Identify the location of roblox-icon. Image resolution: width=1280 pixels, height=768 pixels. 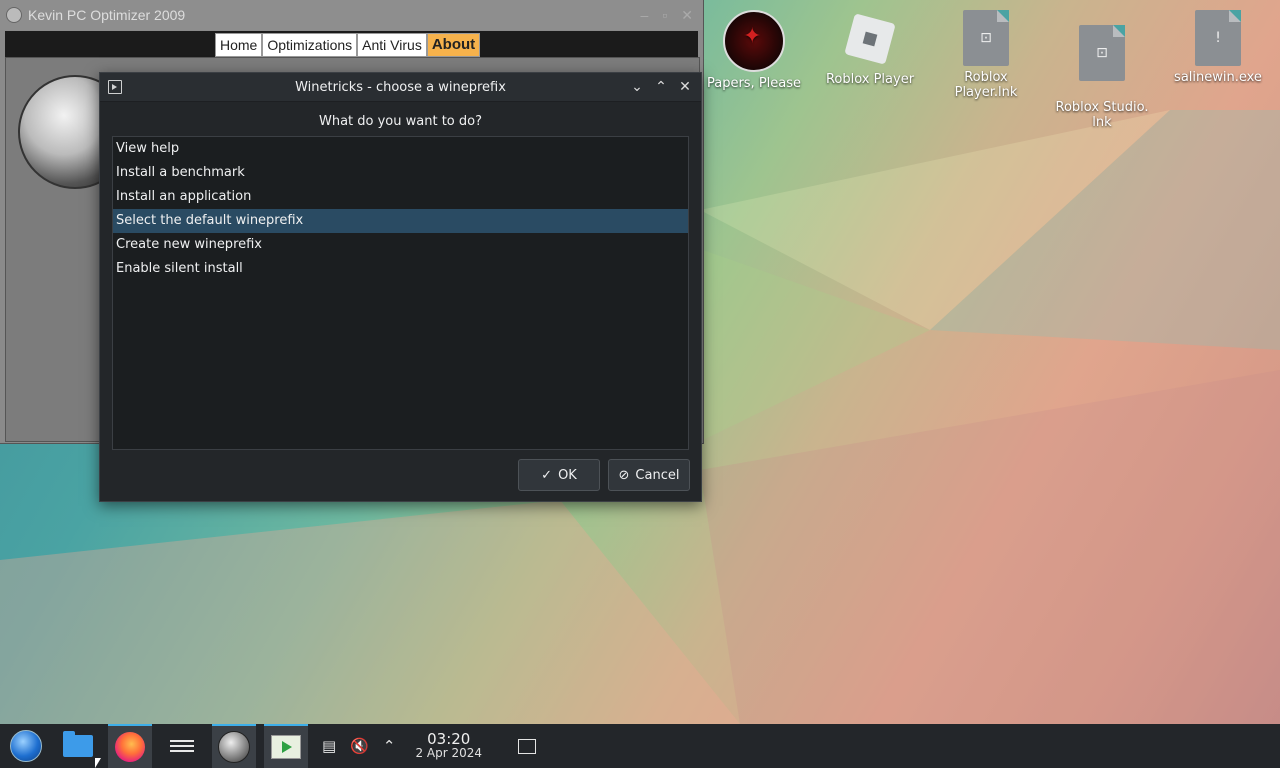
(870, 39).